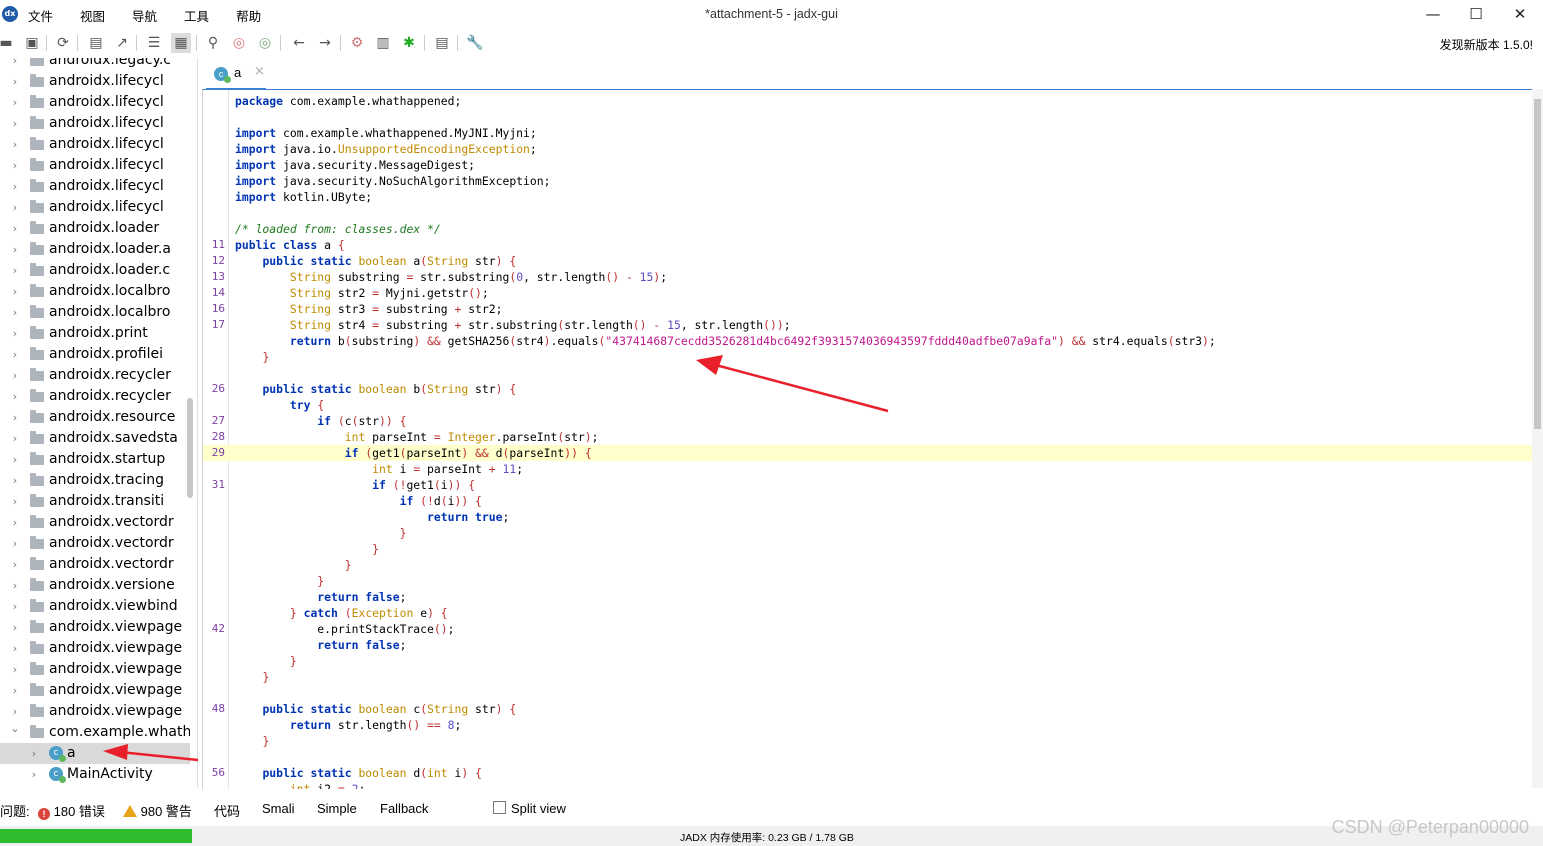 The image size is (1543, 846). Describe the element at coordinates (868, 469) in the screenshot. I see `code-line: int i = parseInt + 11;` at that location.